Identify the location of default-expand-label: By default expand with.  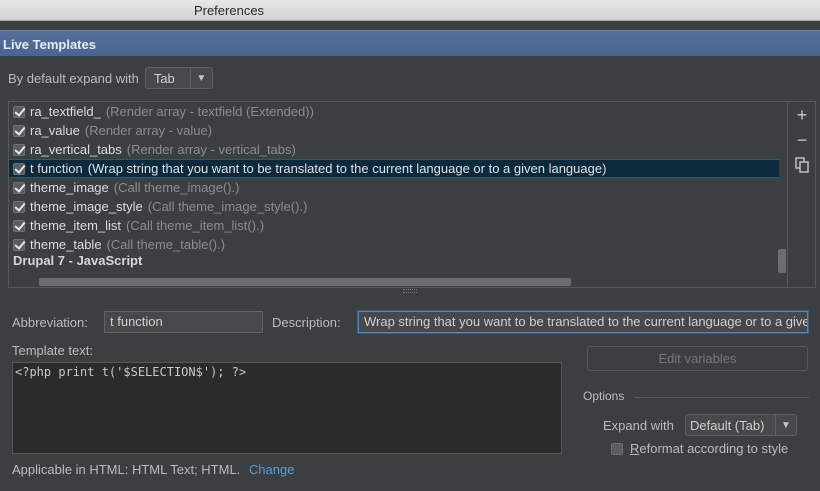
(73, 78).